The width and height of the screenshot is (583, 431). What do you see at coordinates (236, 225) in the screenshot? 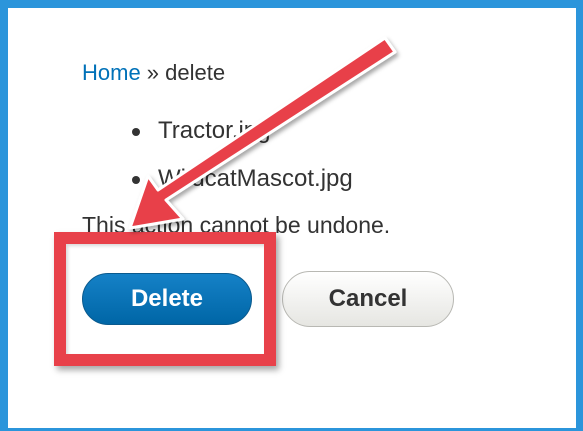
I see `warning-message: This action cannot be undone.` at bounding box center [236, 225].